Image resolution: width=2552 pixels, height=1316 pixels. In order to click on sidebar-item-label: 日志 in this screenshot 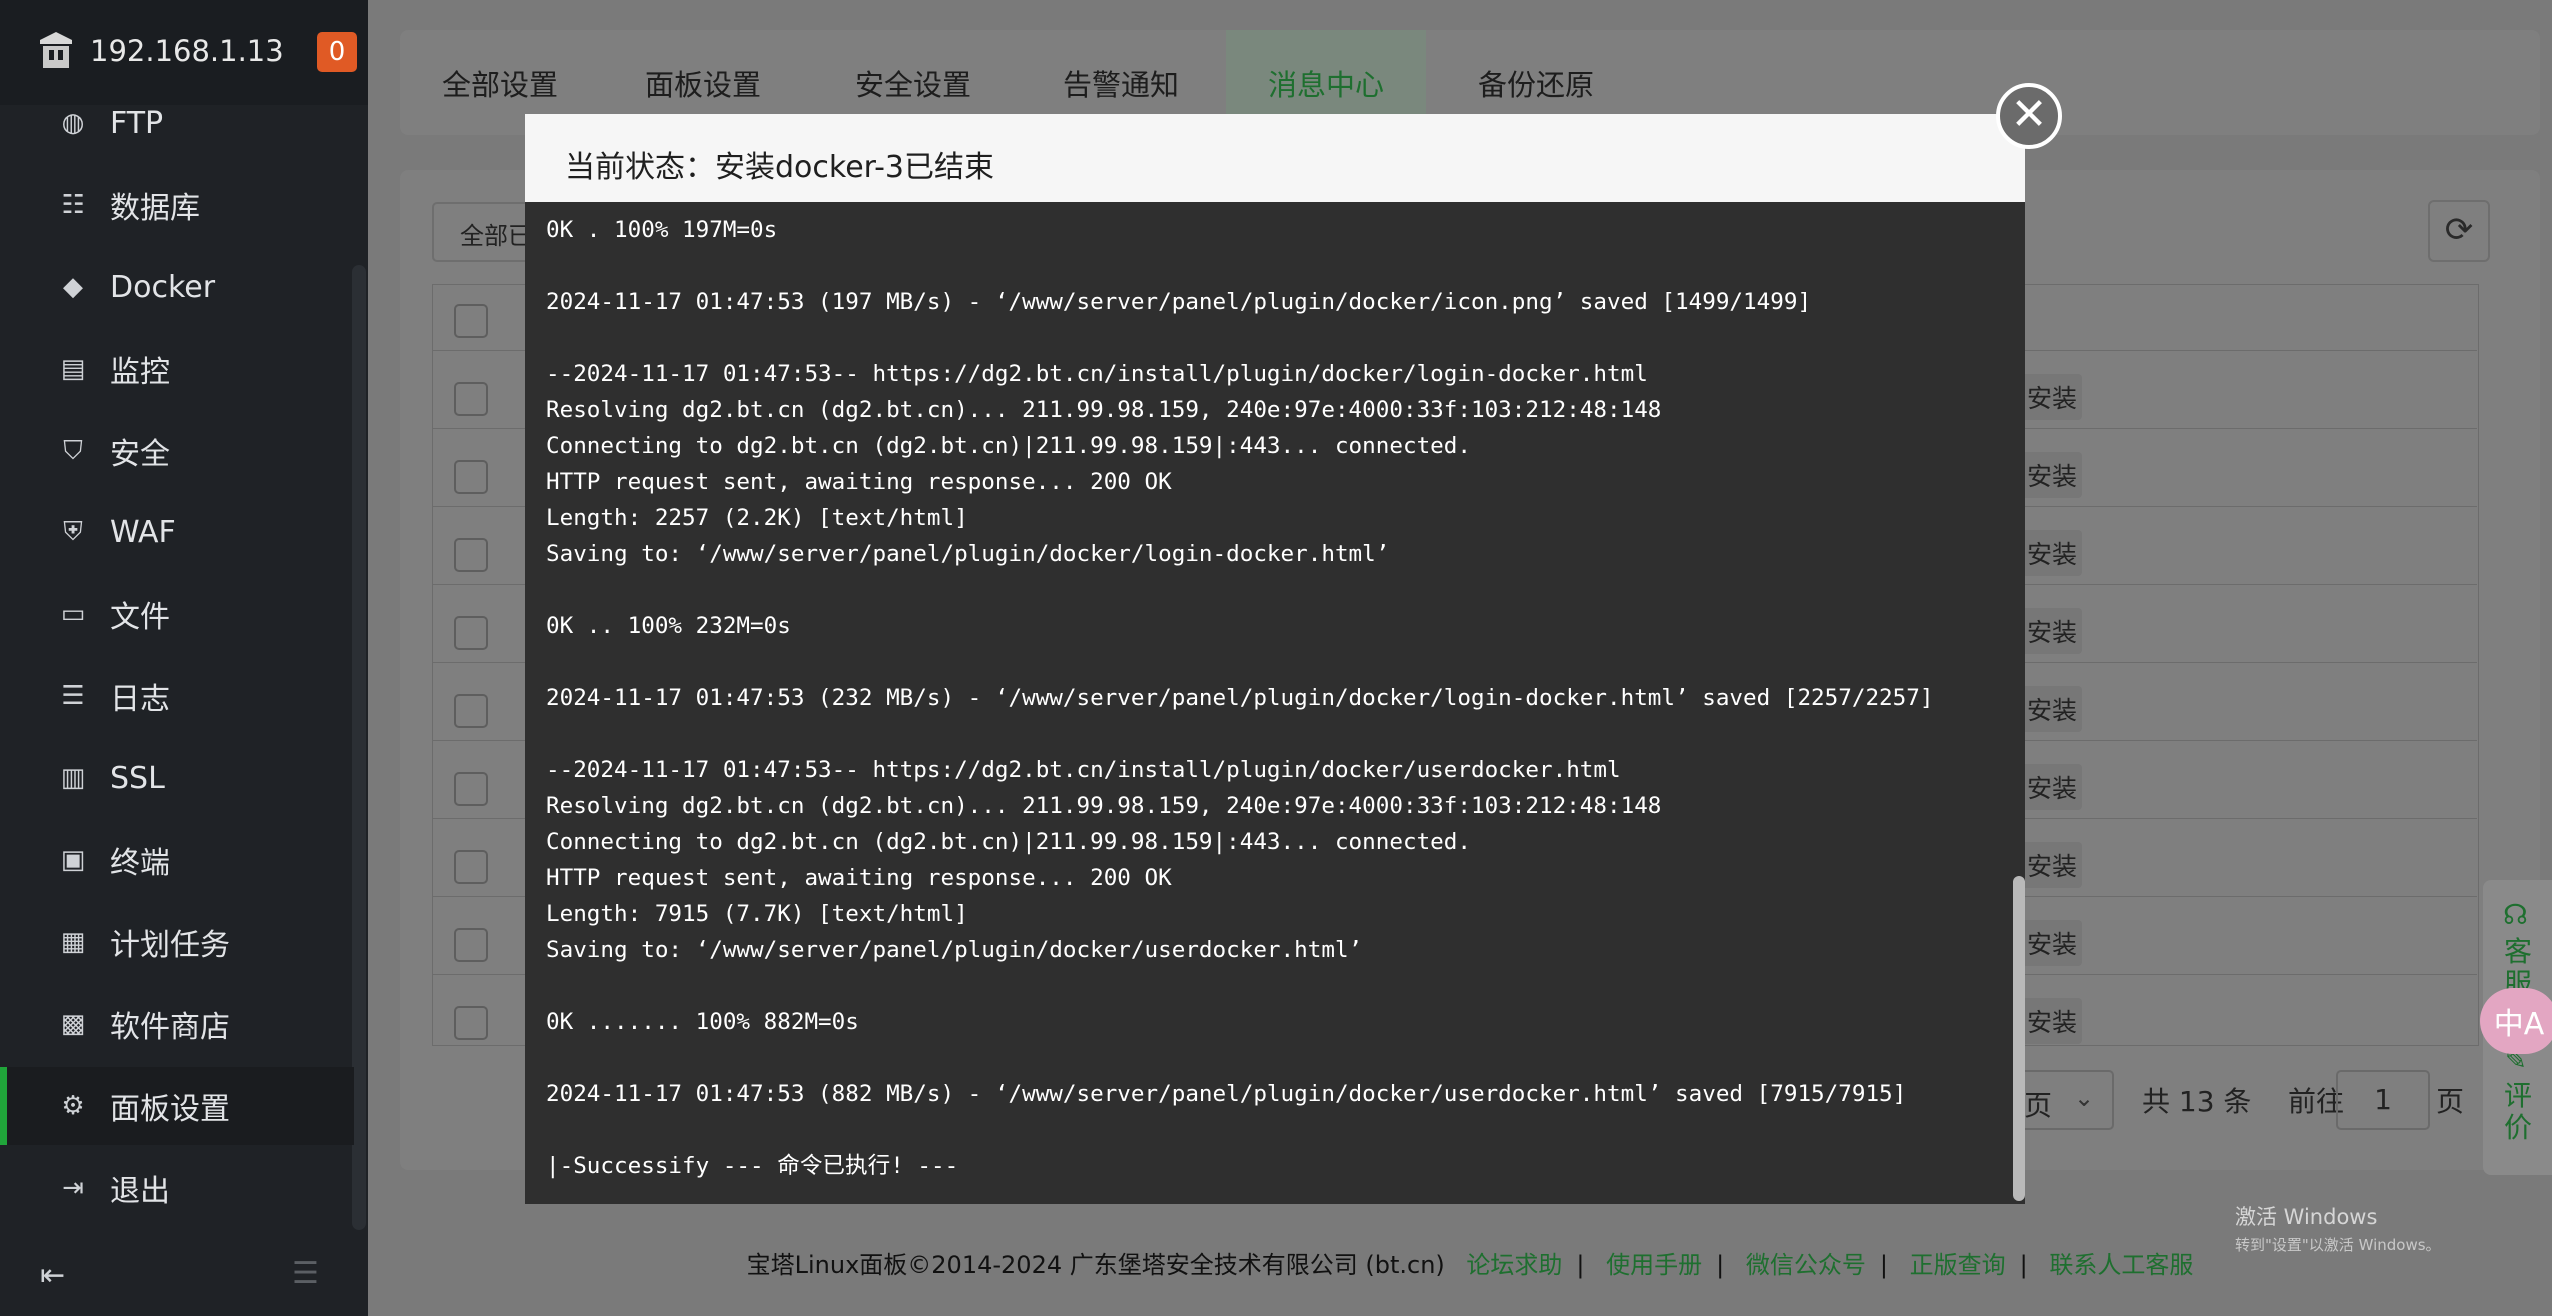, I will do `click(140, 699)`.